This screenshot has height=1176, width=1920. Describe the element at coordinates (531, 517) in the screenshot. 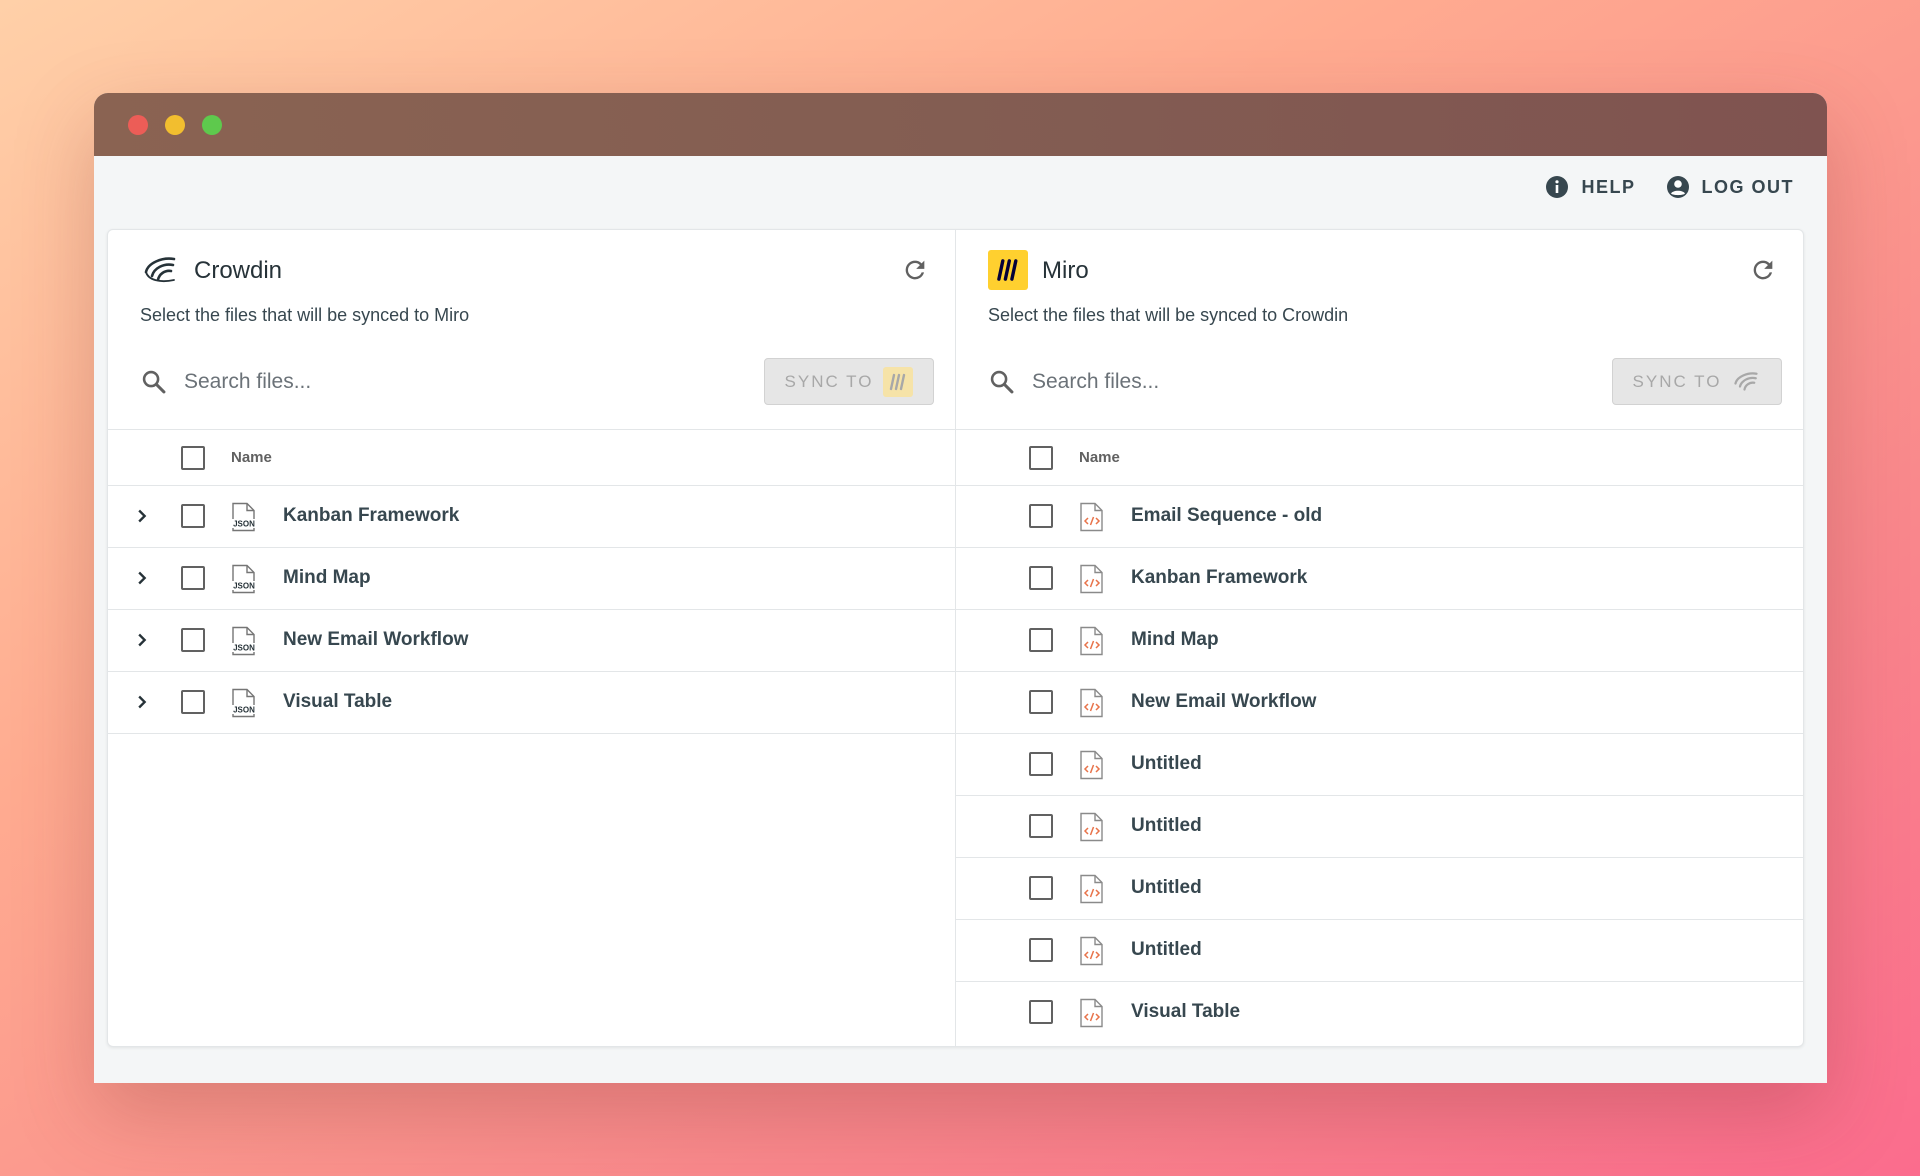

I see `table-row: JSON Kanban Framework` at that location.